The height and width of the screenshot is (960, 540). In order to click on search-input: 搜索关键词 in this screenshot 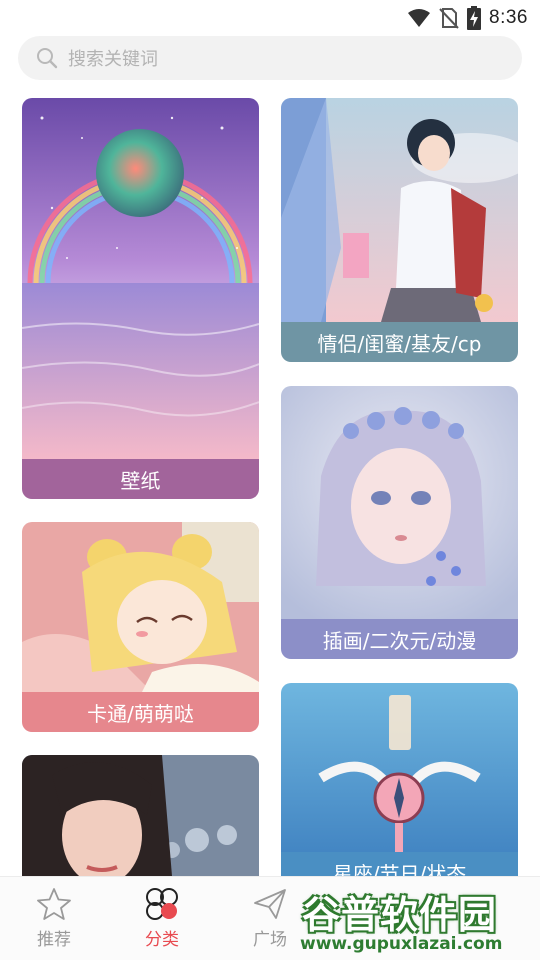, I will do `click(270, 58)`.